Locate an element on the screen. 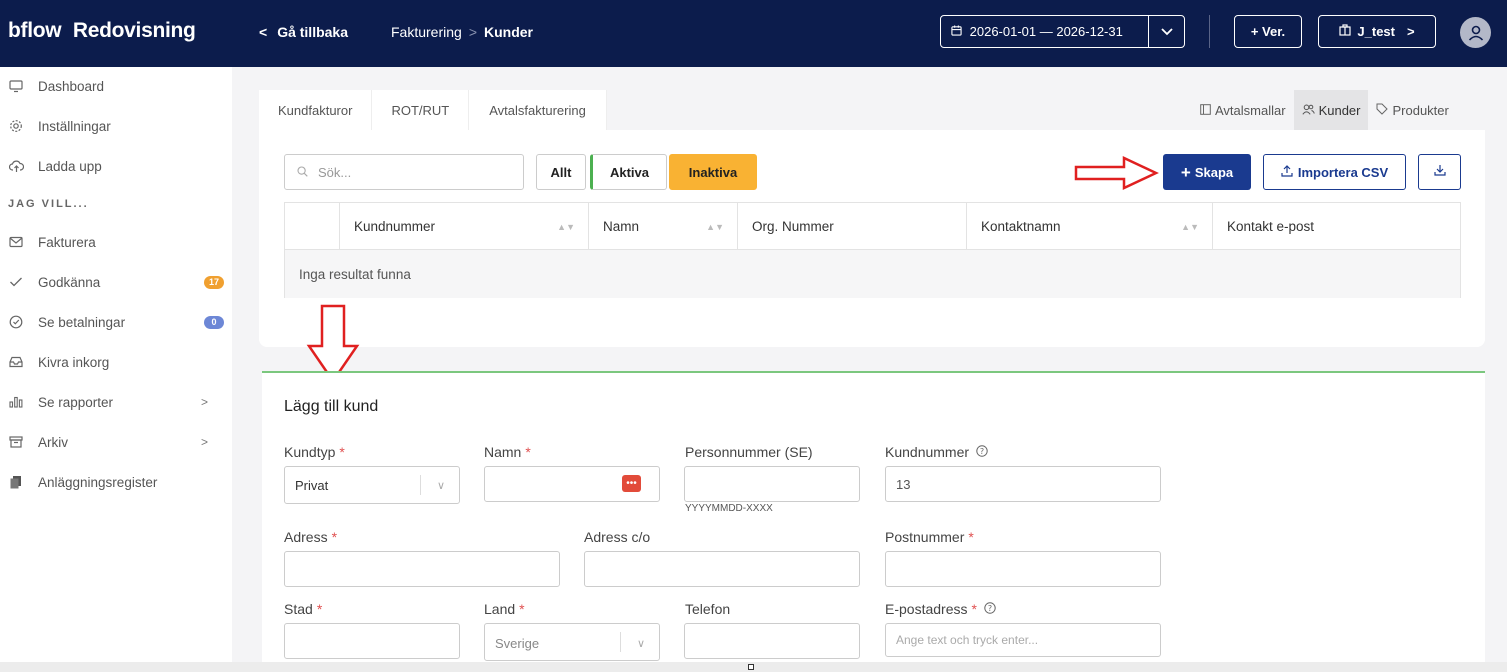 This screenshot has width=1507, height=672. company-selector-button: J_test > is located at coordinates (1377, 31).